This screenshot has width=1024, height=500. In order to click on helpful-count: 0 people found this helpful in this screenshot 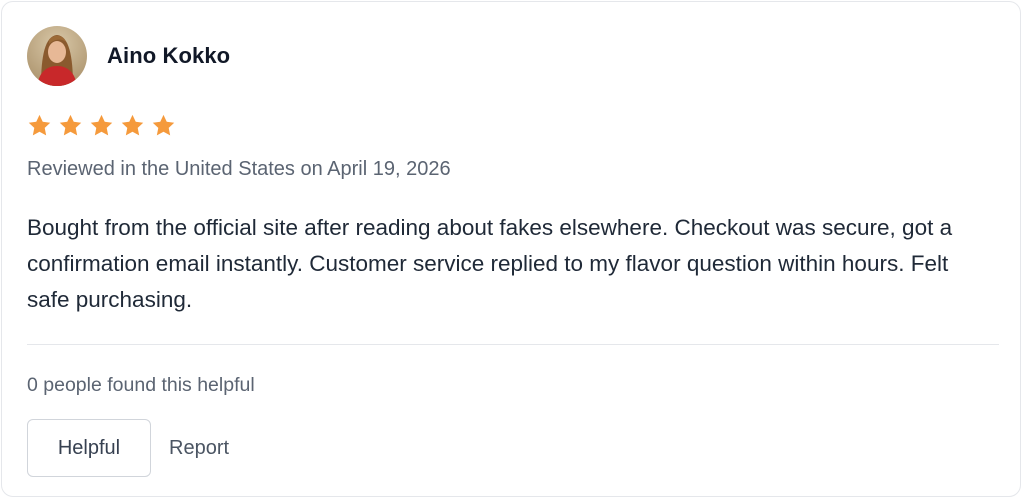, I will do `click(141, 385)`.